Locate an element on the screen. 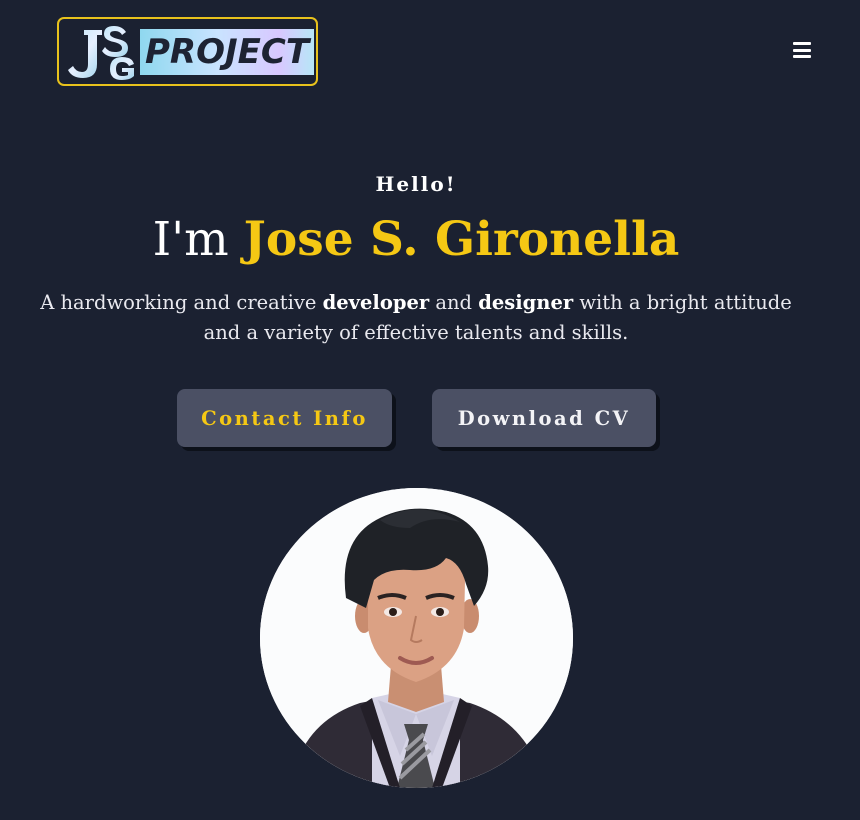  hero-name: Jose S. Gironella is located at coordinates (461, 239).